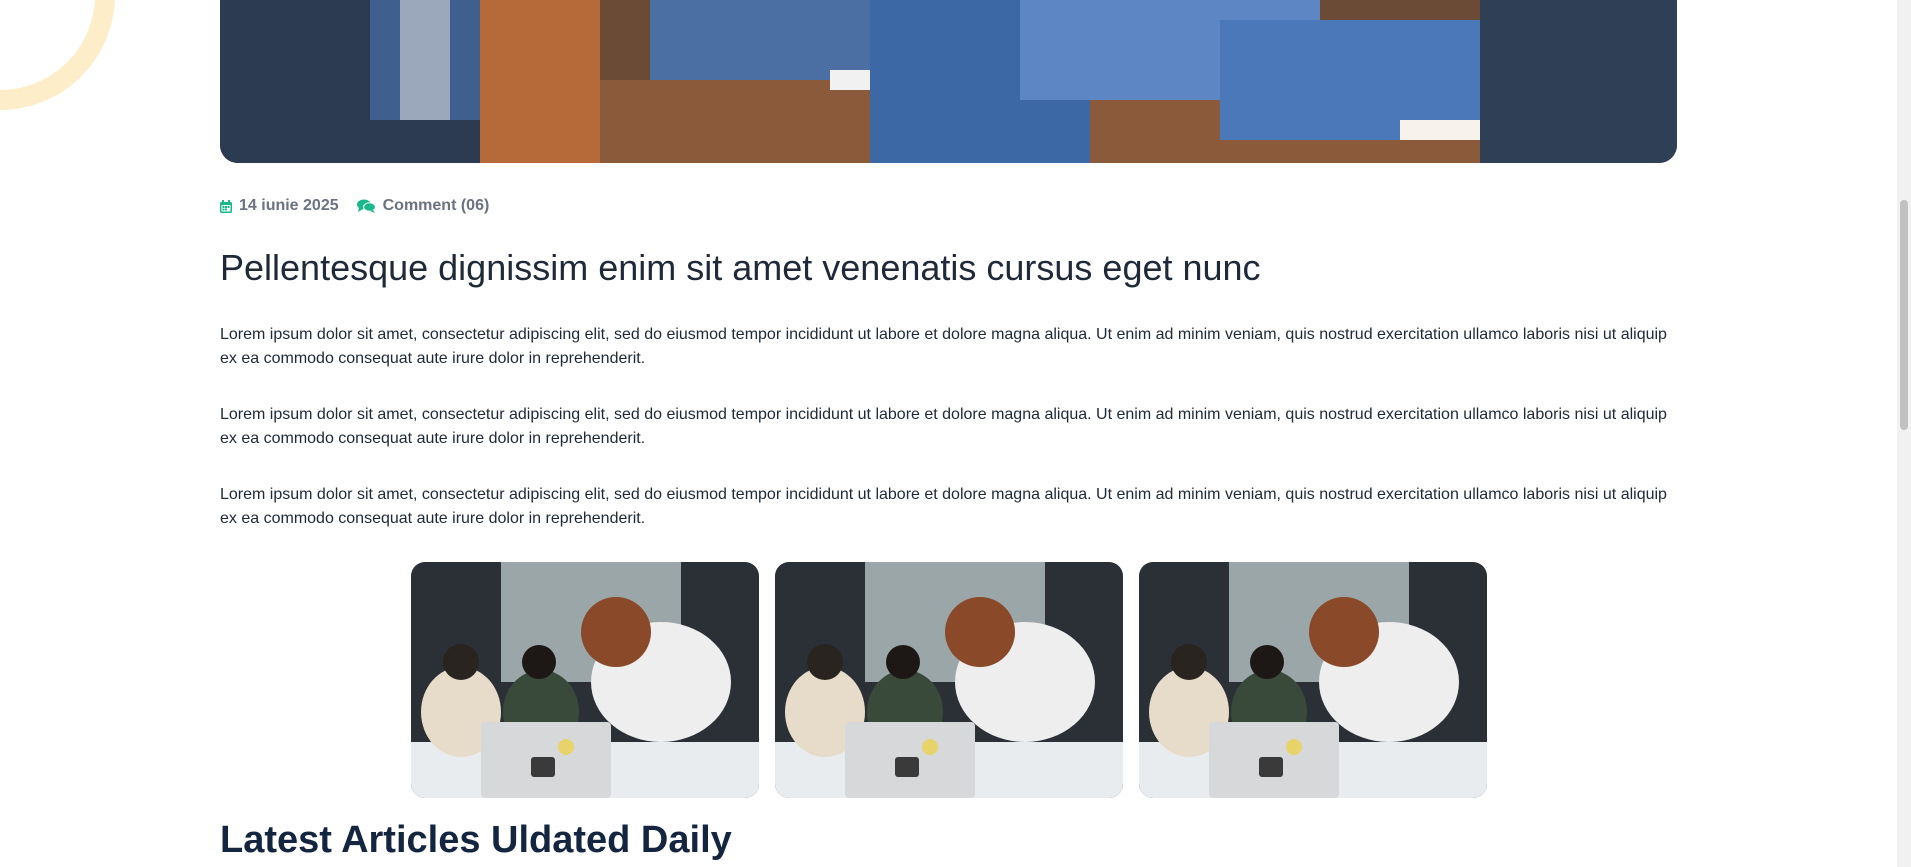 This screenshot has width=1911, height=867. I want to click on post-date-text: 14 iunie 2025, so click(289, 205).